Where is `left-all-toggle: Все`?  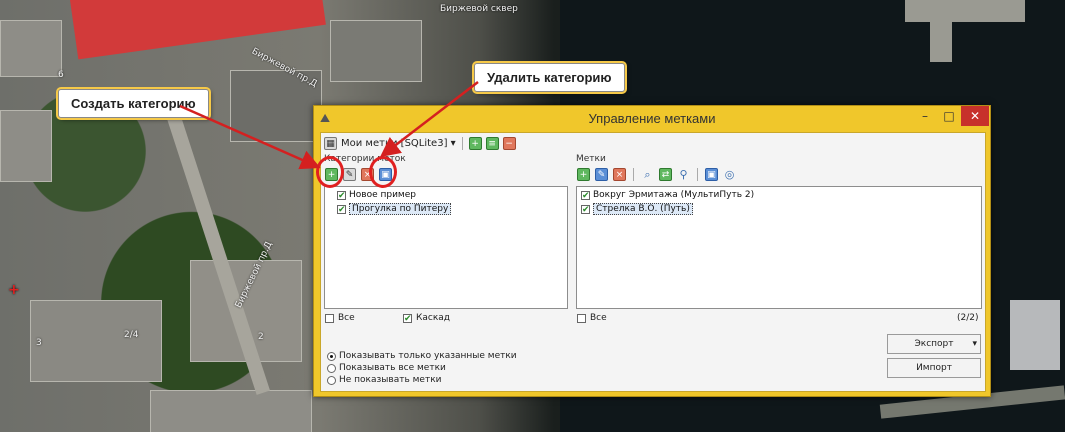
left-all-toggle: Все is located at coordinates (340, 318).